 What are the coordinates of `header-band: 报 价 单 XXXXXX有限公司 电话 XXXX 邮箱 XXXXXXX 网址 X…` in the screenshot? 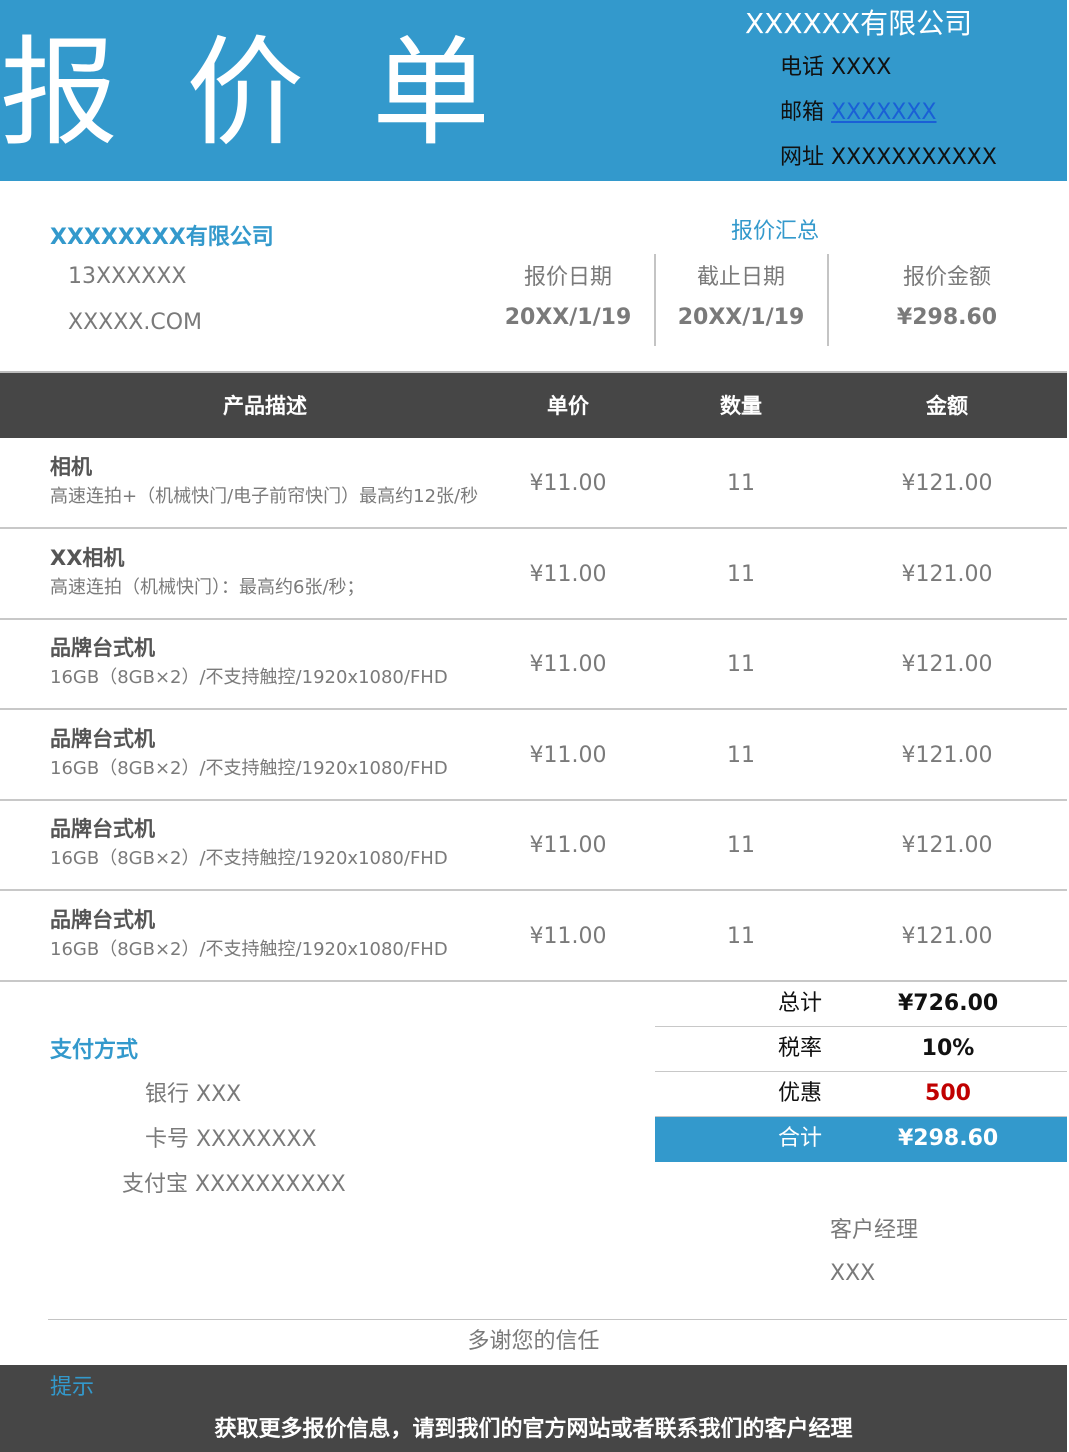 It's located at (533, 90).